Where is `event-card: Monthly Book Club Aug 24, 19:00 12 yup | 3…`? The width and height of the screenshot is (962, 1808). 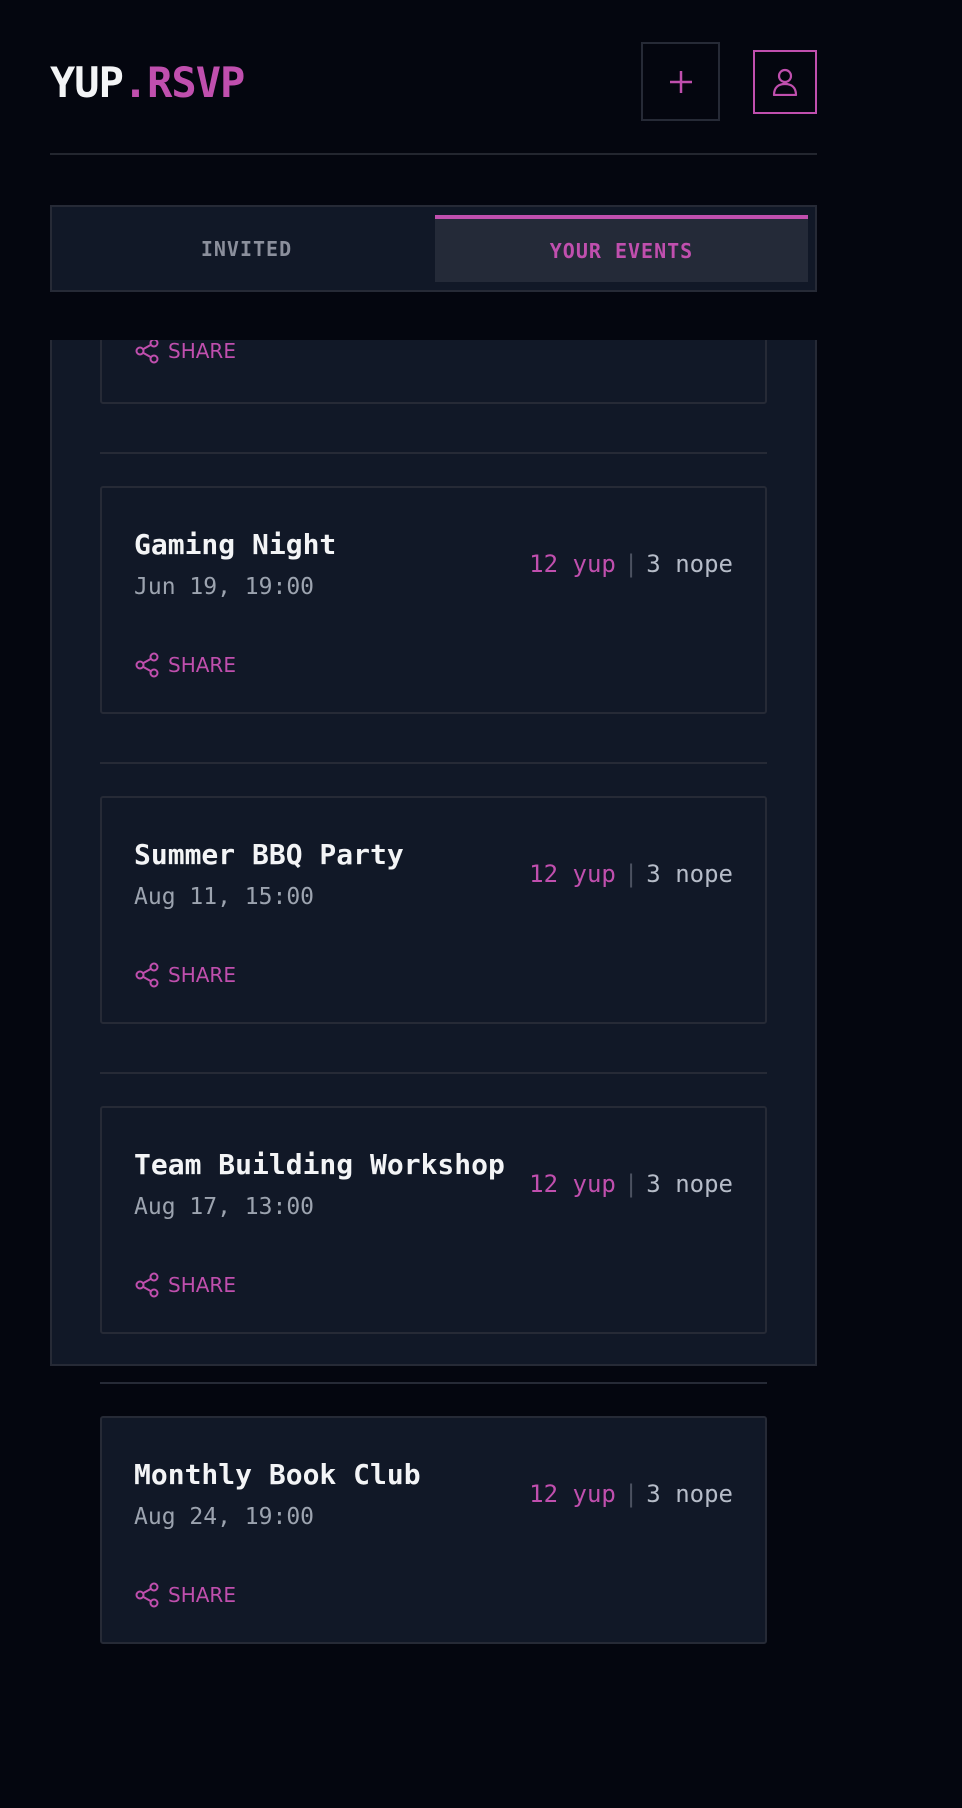 event-card: Monthly Book Club Aug 24, 19:00 12 yup | 3… is located at coordinates (433, 1530).